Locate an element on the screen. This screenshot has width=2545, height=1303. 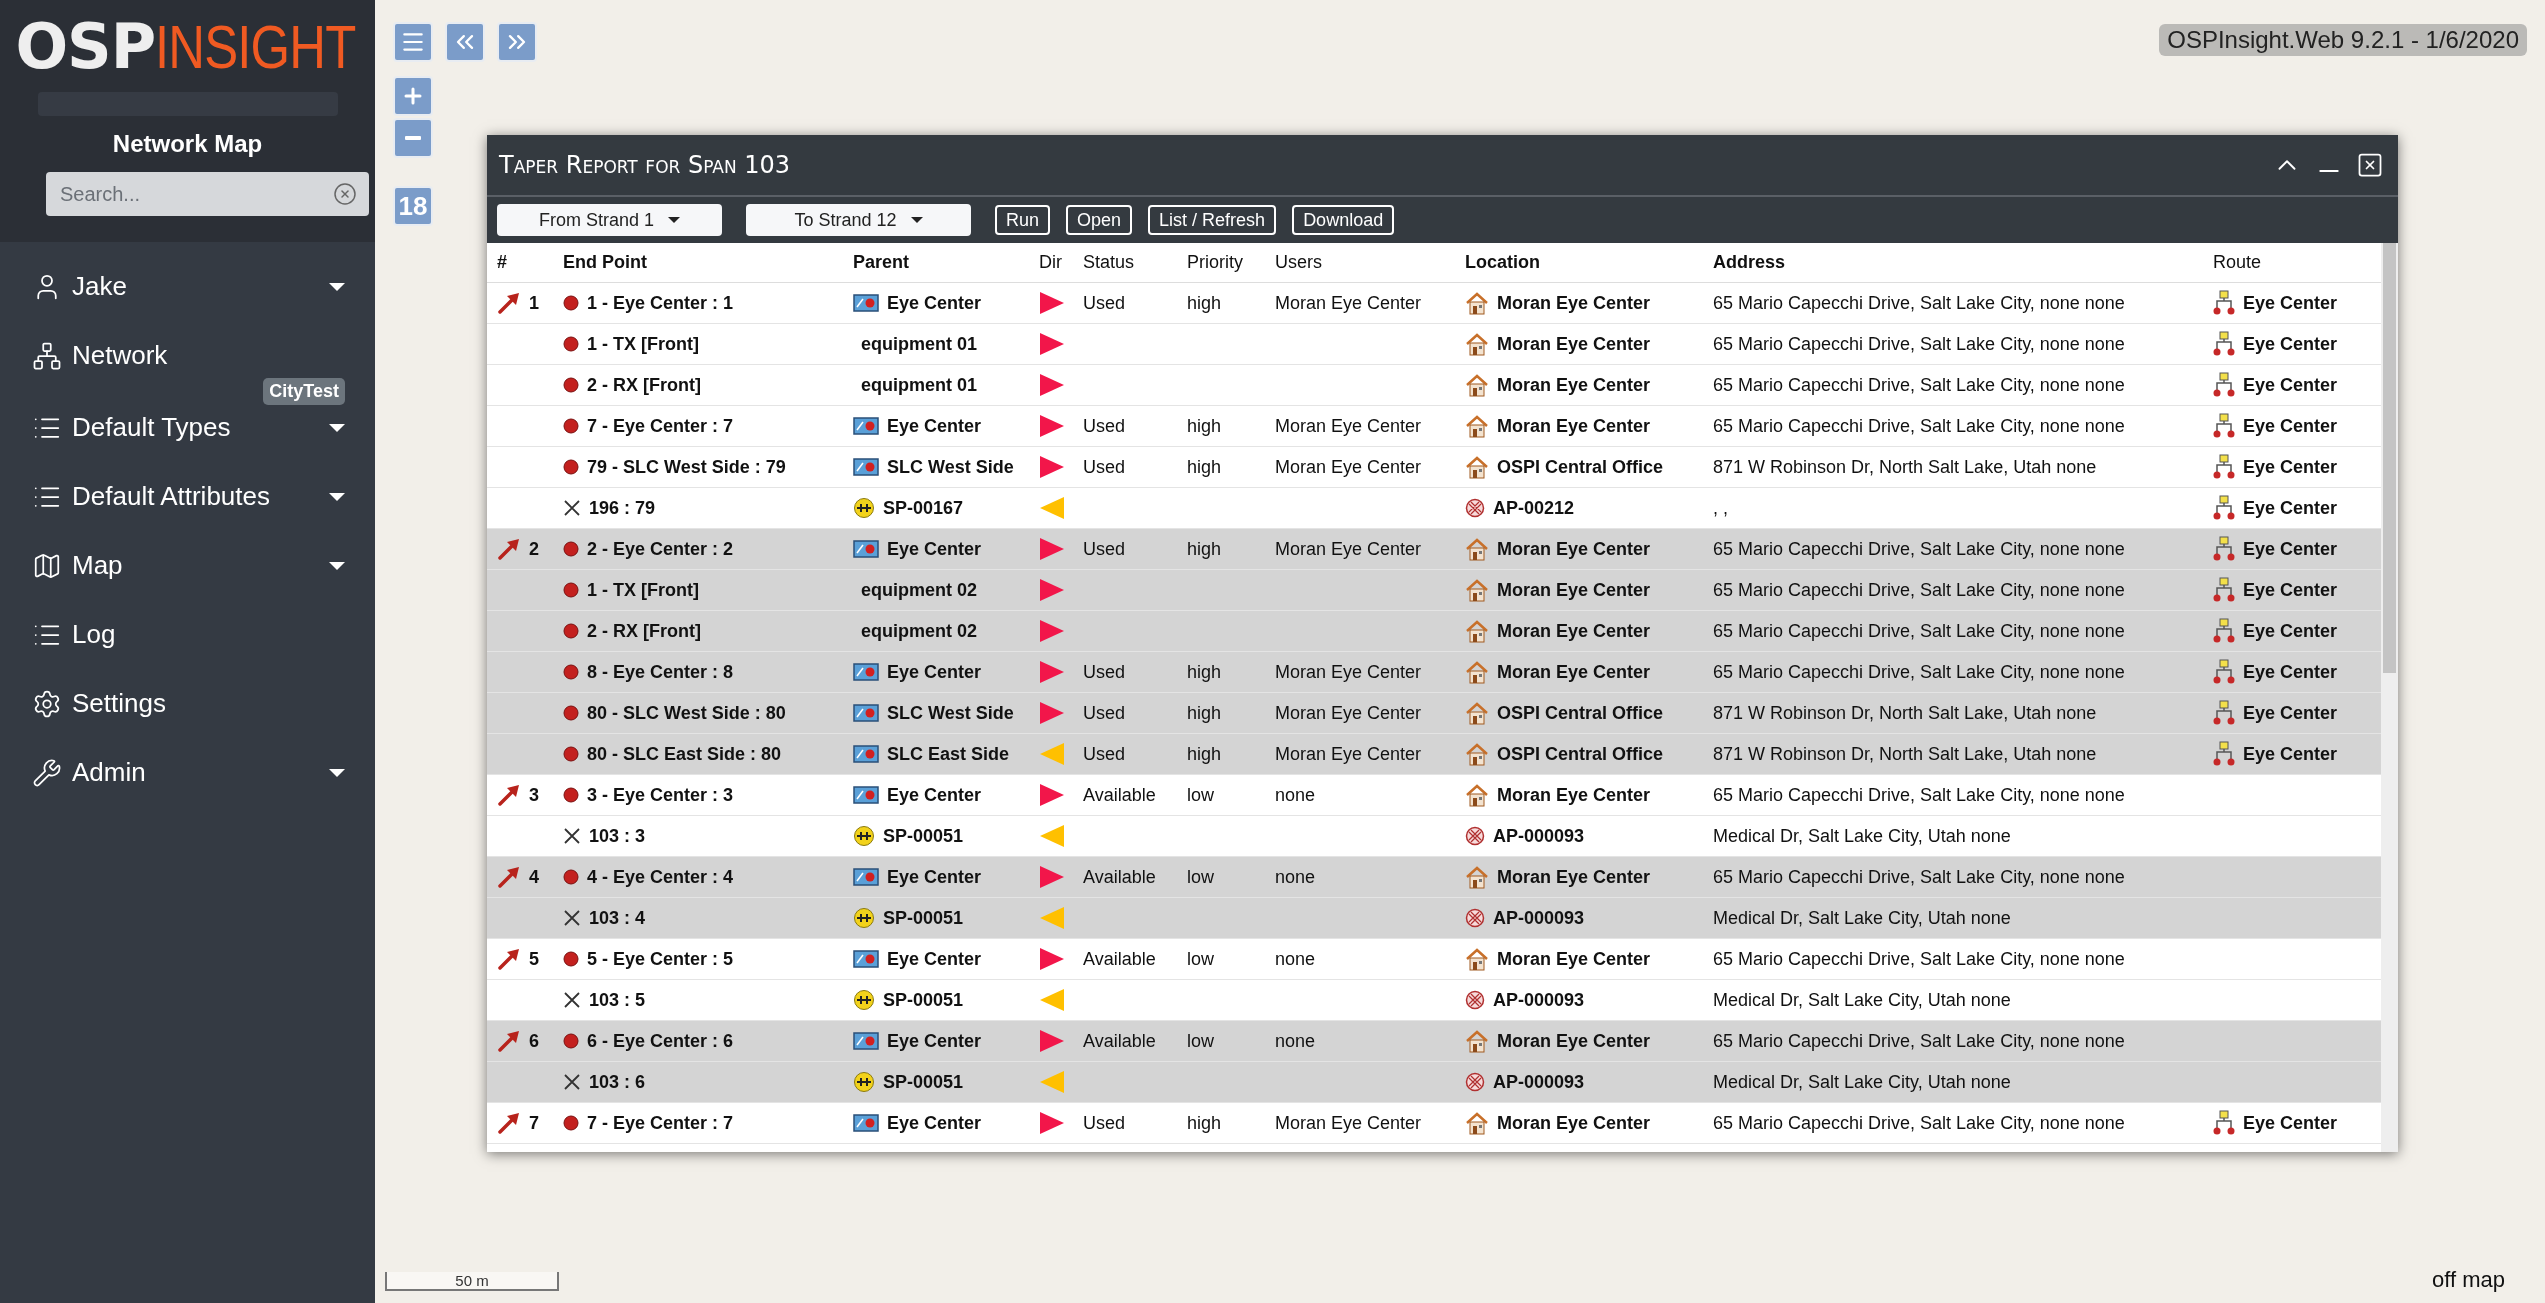
version-label: OSPInsight.Web 9.2.1 - 1/6/2020 is located at coordinates (2343, 40).